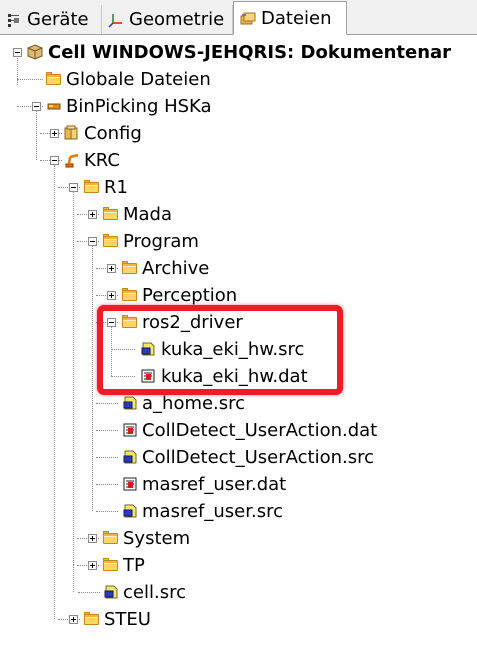 This screenshot has height=649, width=477. I want to click on tree-node-label: BinPicking HSKa, so click(139, 106).